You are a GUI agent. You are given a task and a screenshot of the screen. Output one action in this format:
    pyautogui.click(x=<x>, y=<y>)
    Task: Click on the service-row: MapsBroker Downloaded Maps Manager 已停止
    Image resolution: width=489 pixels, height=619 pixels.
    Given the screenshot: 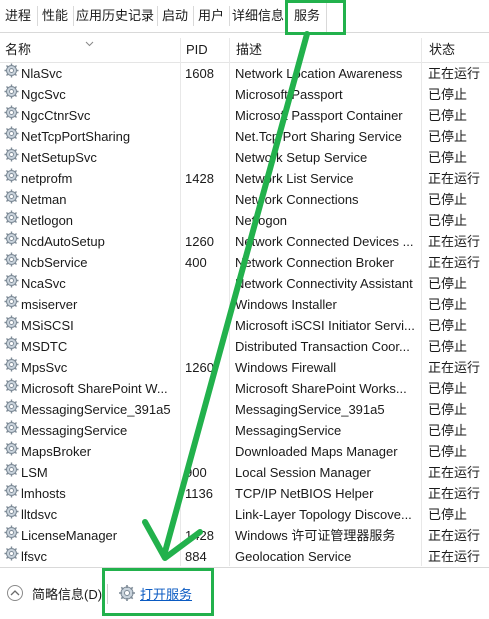 What is the action you would take?
    pyautogui.click(x=244, y=451)
    